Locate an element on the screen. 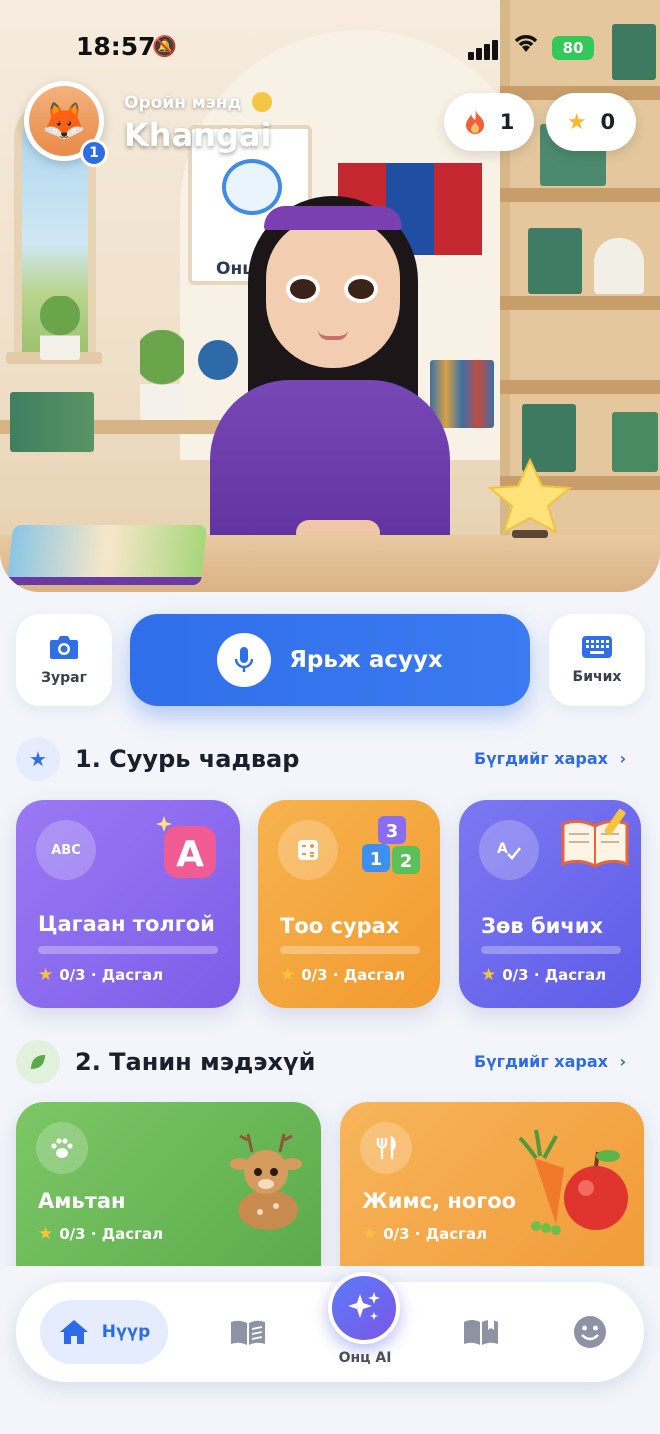  speak-ask-label: Ярьж асуух is located at coordinates (366, 660).